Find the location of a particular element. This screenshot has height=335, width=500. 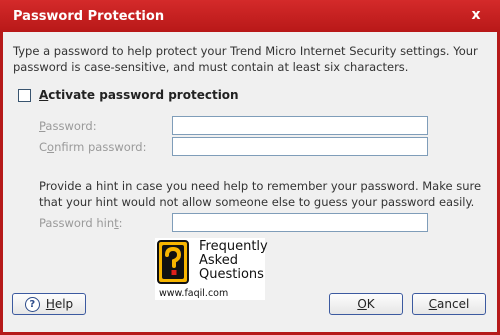

ok-button: OK is located at coordinates (366, 304).